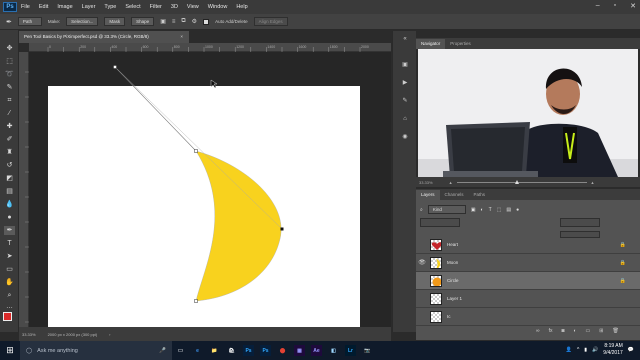 This screenshot has width=640, height=360. Describe the element at coordinates (612, 350) in the screenshot. I see `clock: 8:19 AM 9/4/2017` at that location.